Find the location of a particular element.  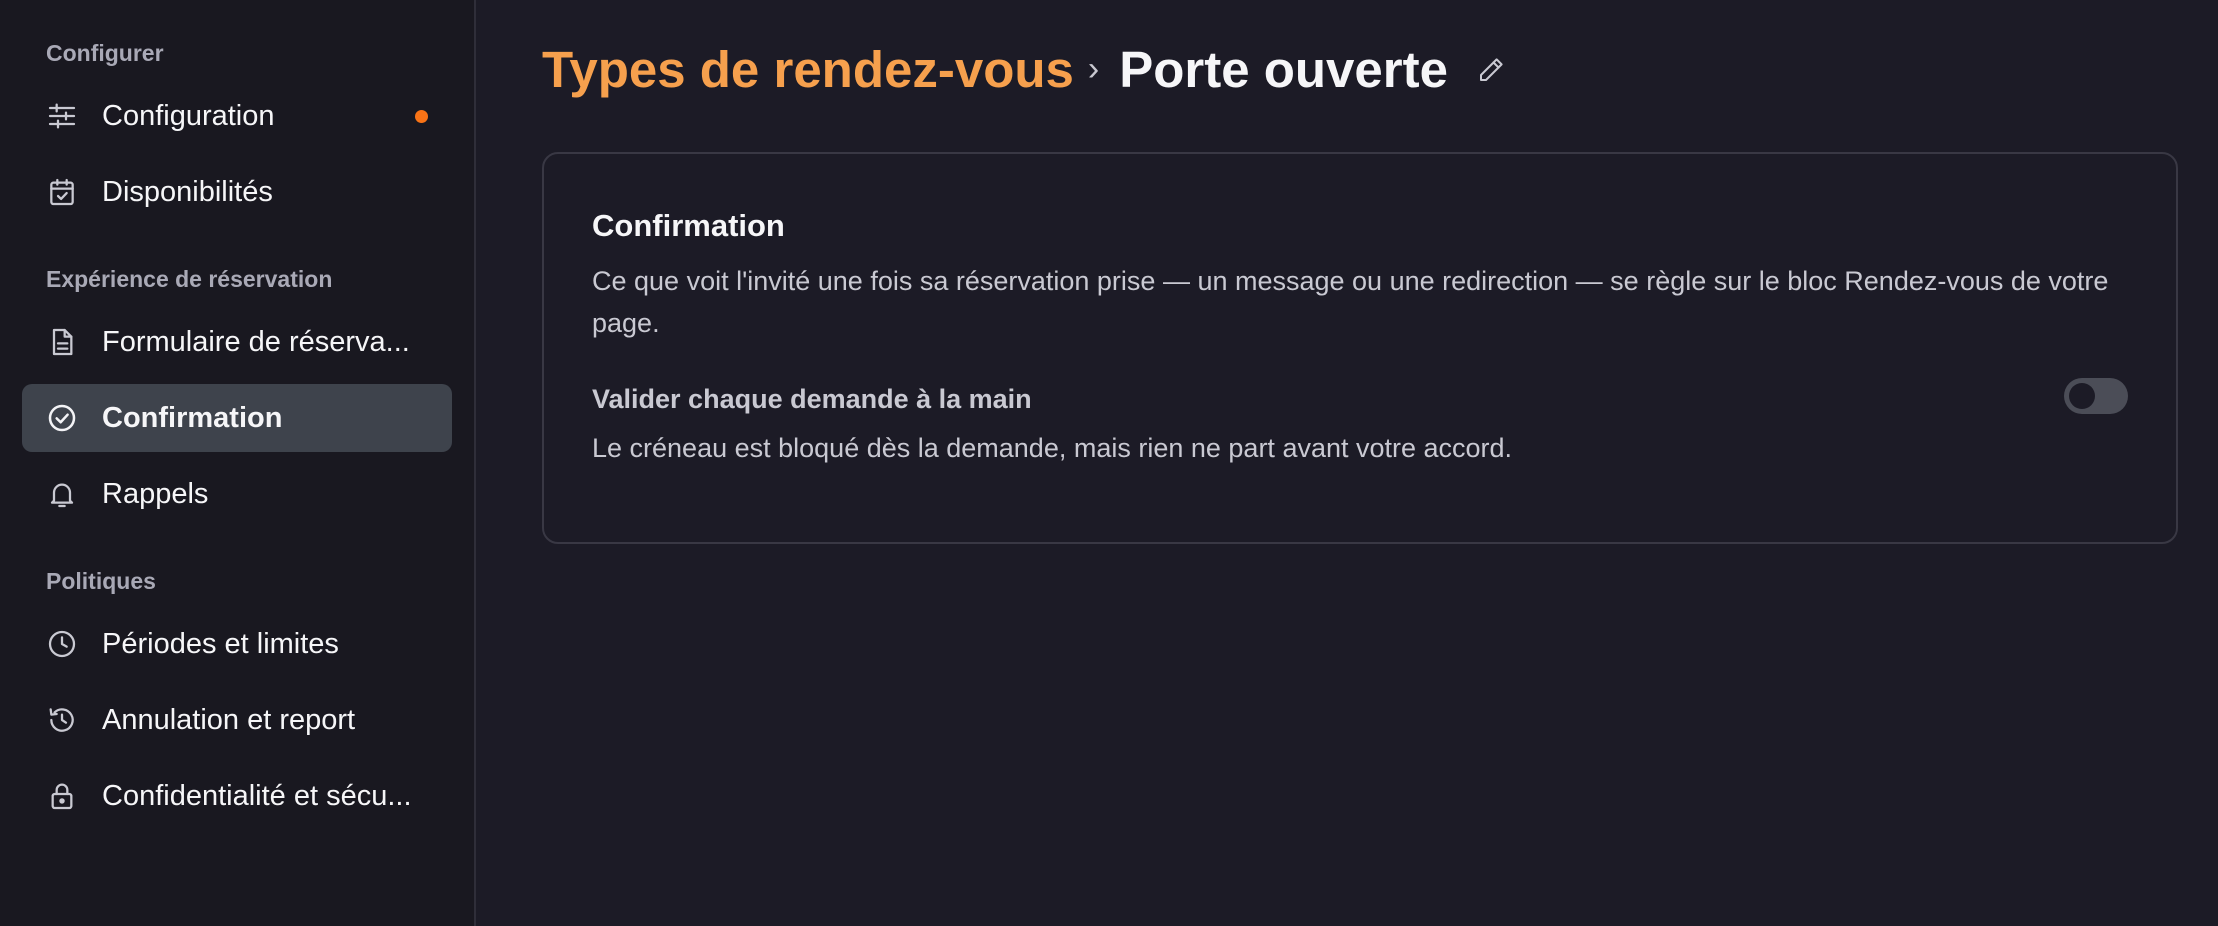

history-icon is located at coordinates (62, 720).